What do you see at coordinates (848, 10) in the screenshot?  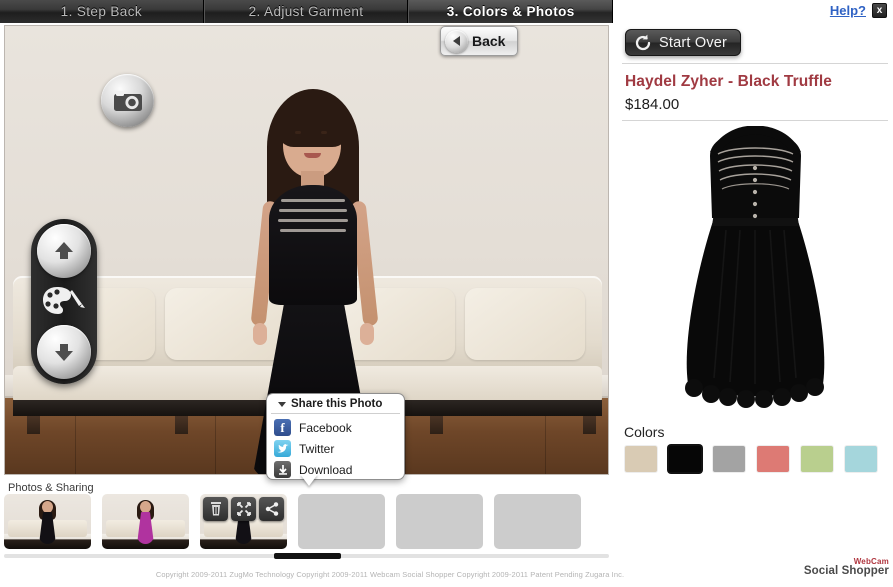 I see `help-link: Help?` at bounding box center [848, 10].